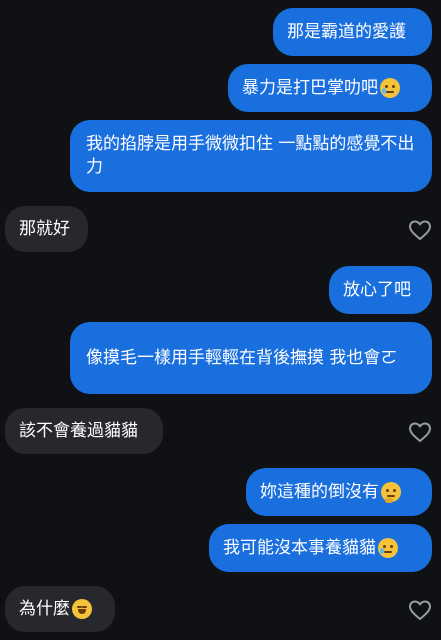  What do you see at coordinates (319, 491) in the screenshot?
I see `message-text: 妳這種的倒沒有` at bounding box center [319, 491].